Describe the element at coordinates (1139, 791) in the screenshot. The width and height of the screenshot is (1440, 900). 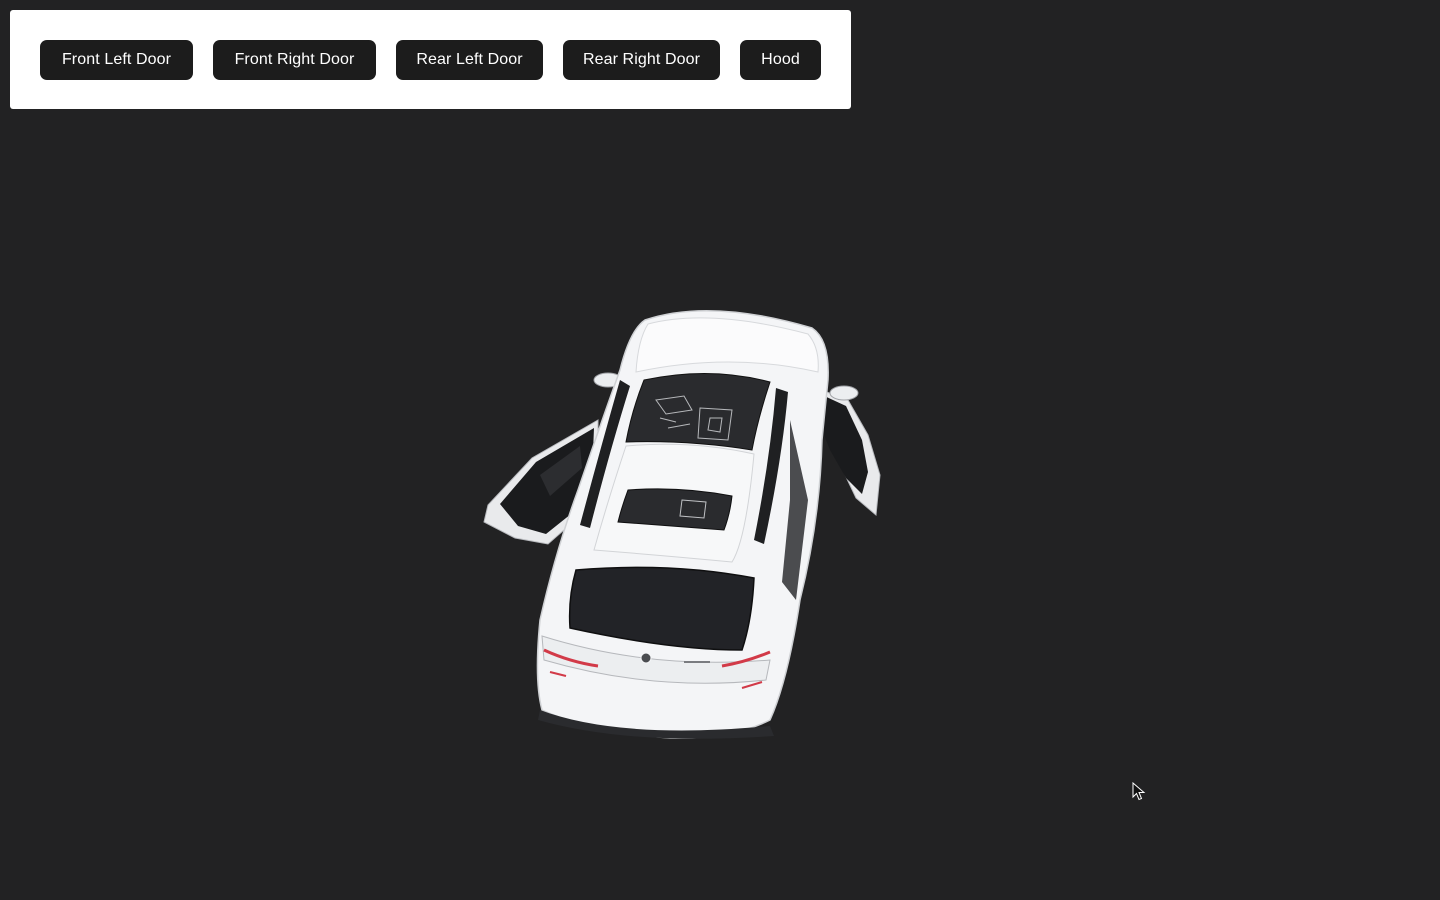
I see `arrow-cursor-icon` at that location.